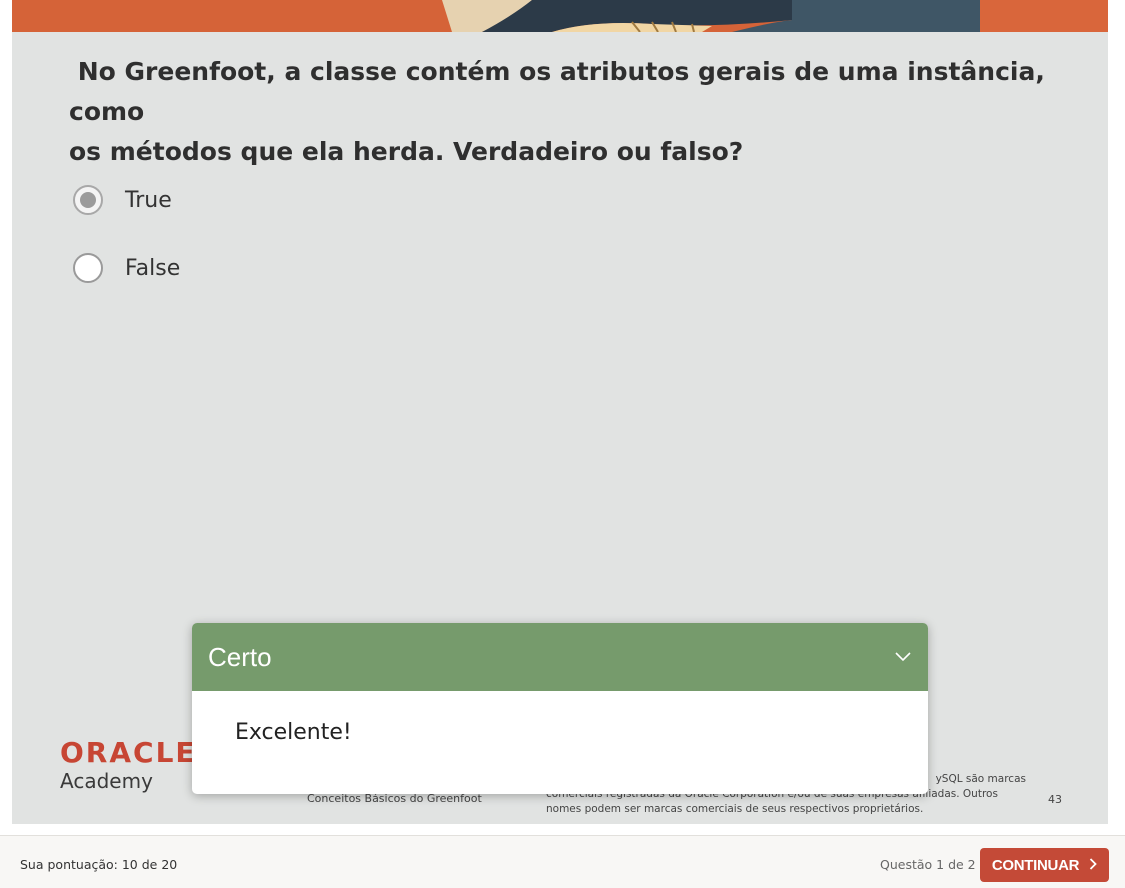 This screenshot has height=888, width=1125. What do you see at coordinates (148, 200) in the screenshot?
I see `option-label: True` at bounding box center [148, 200].